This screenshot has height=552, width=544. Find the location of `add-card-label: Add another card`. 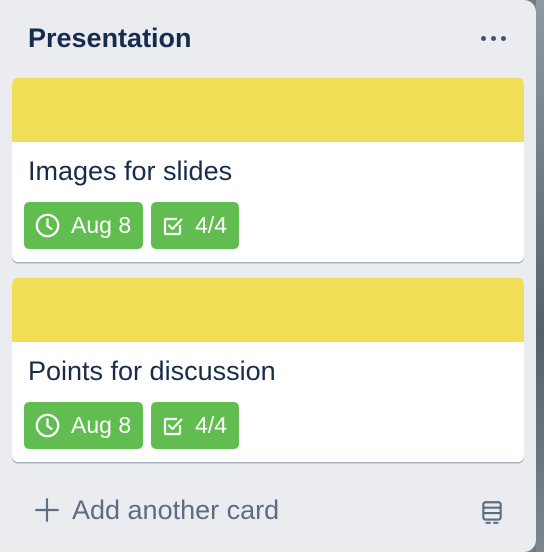

add-card-label: Add another card is located at coordinates (176, 509).